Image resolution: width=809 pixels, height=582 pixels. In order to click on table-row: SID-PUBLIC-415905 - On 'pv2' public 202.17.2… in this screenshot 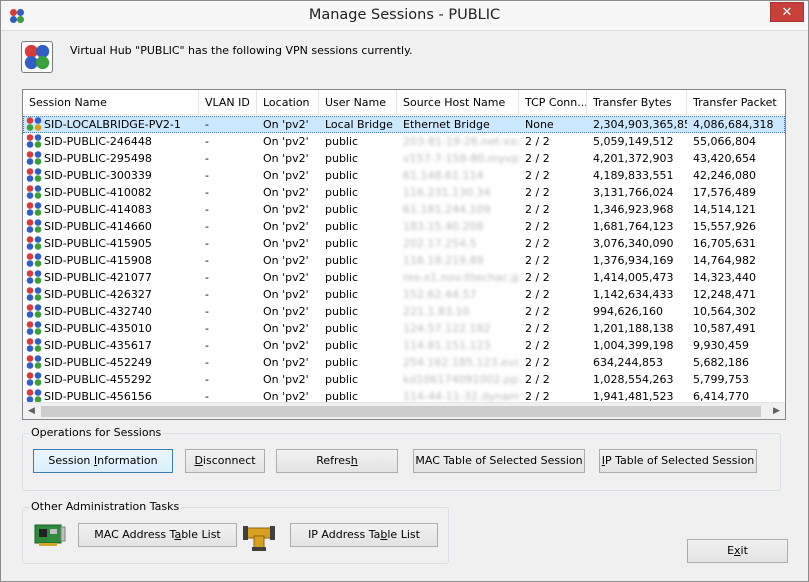, I will do `click(404, 243)`.